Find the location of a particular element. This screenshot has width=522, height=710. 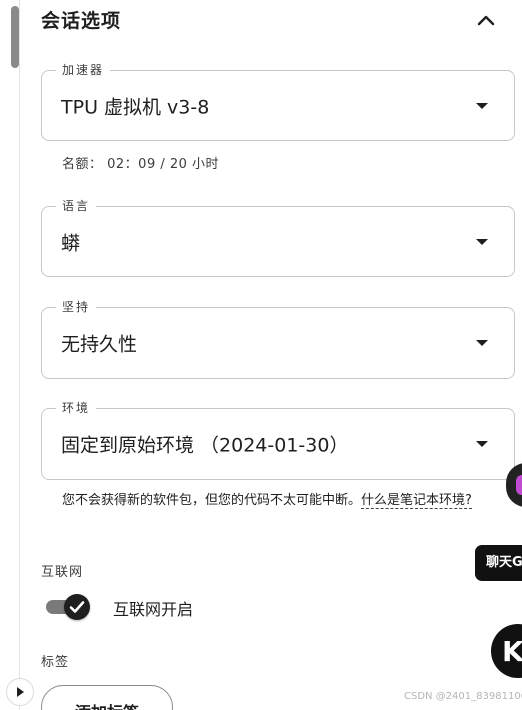

internet-toggle-label: 互联网开启 is located at coordinates (153, 609).